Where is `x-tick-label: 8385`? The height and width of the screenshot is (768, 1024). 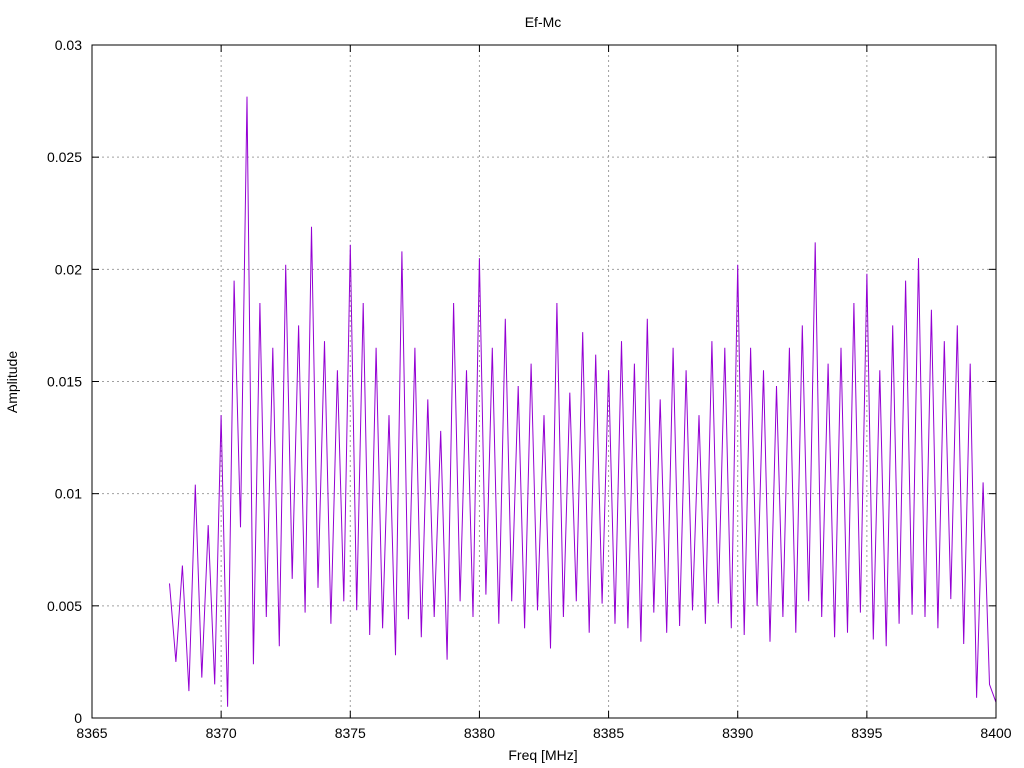 x-tick-label: 8385 is located at coordinates (608, 733).